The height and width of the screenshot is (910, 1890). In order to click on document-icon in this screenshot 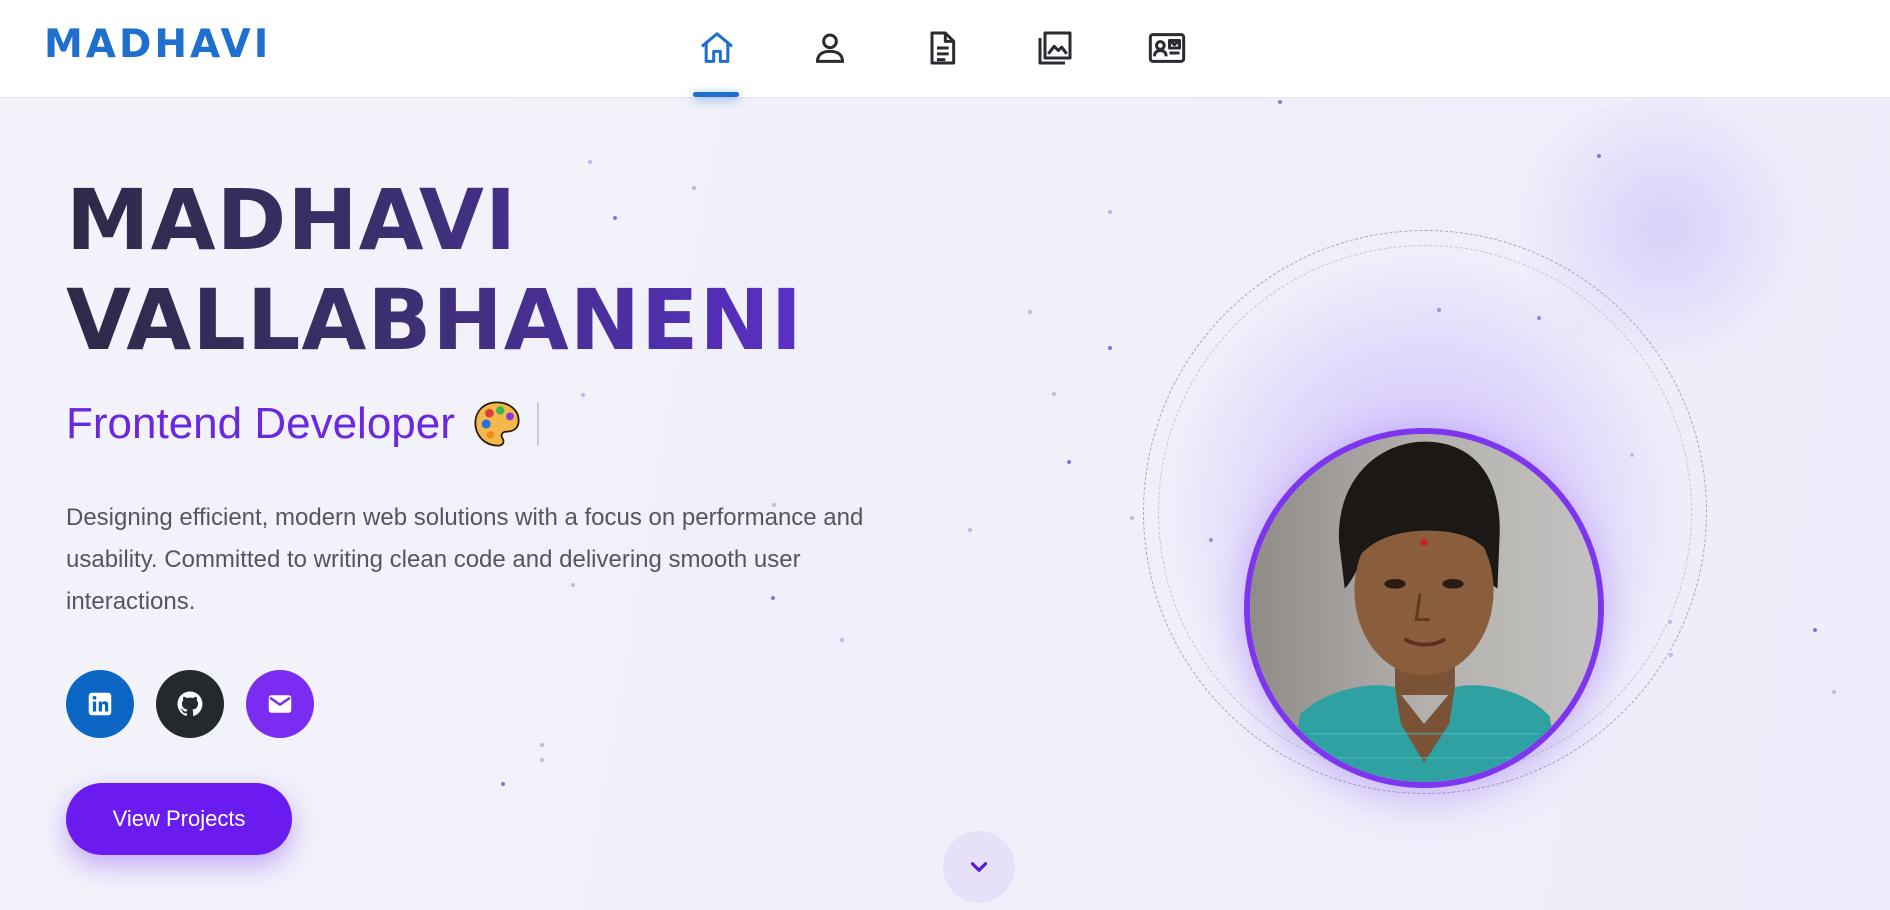, I will do `click(943, 48)`.